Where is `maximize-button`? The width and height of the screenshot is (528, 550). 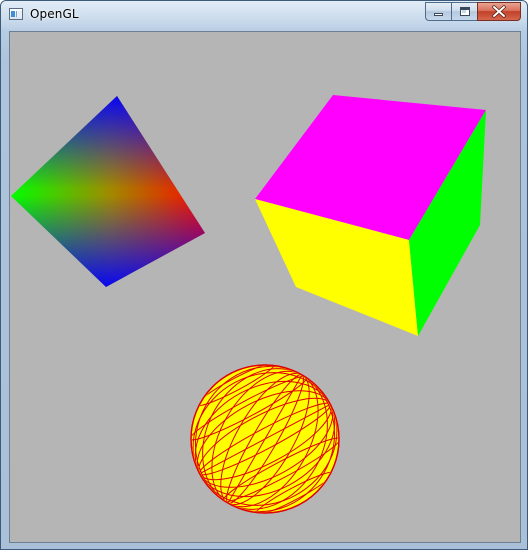
maximize-button is located at coordinates (464, 11).